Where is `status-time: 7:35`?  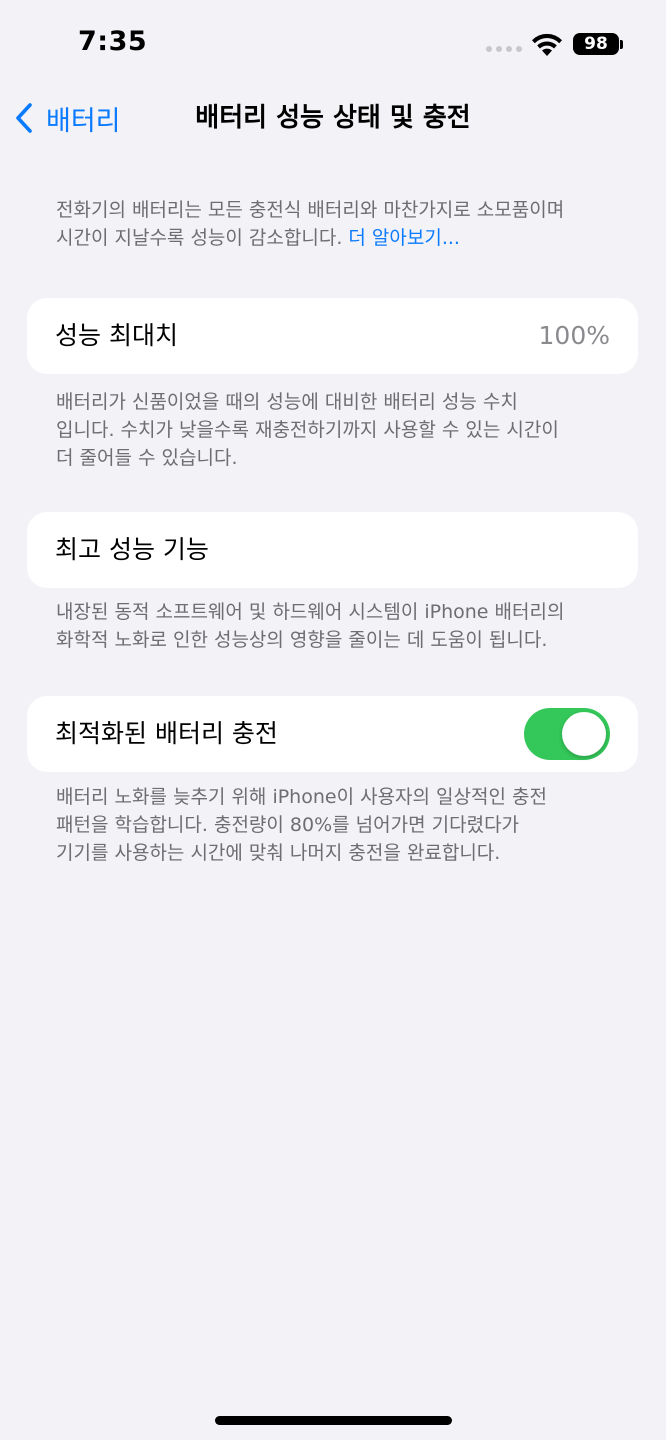 status-time: 7:35 is located at coordinates (113, 41).